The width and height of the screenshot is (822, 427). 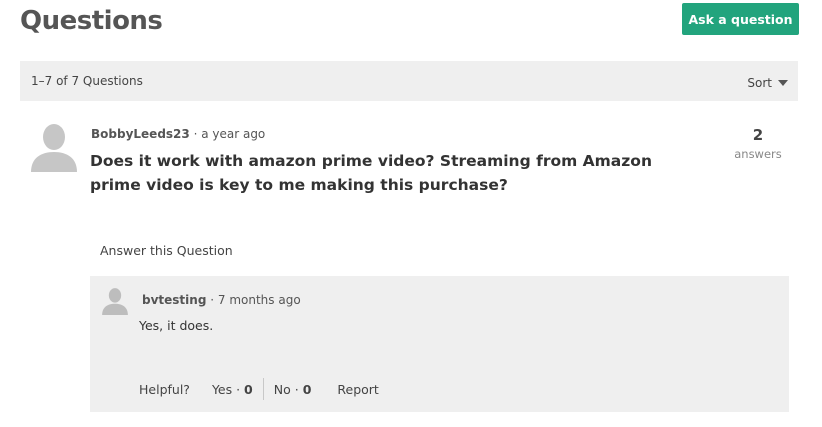 What do you see at coordinates (783, 83) in the screenshot?
I see `caret-down-icon` at bounding box center [783, 83].